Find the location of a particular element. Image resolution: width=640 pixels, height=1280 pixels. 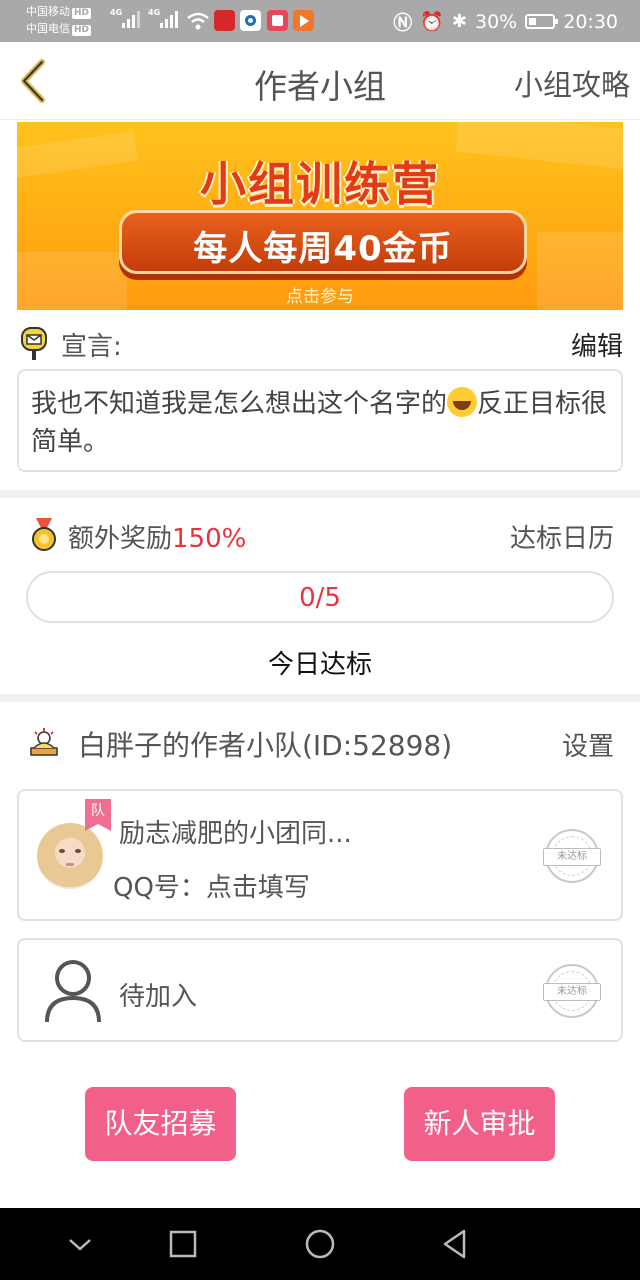

reward-label: 额外奖励 is located at coordinates (120, 539).